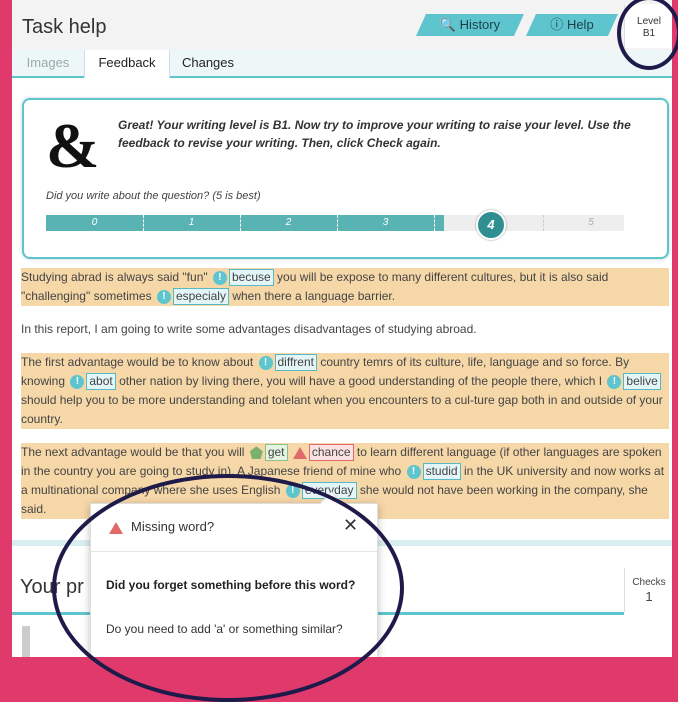 This screenshot has height=702, width=678. What do you see at coordinates (48, 63) in the screenshot?
I see `tab-images: Images` at bounding box center [48, 63].